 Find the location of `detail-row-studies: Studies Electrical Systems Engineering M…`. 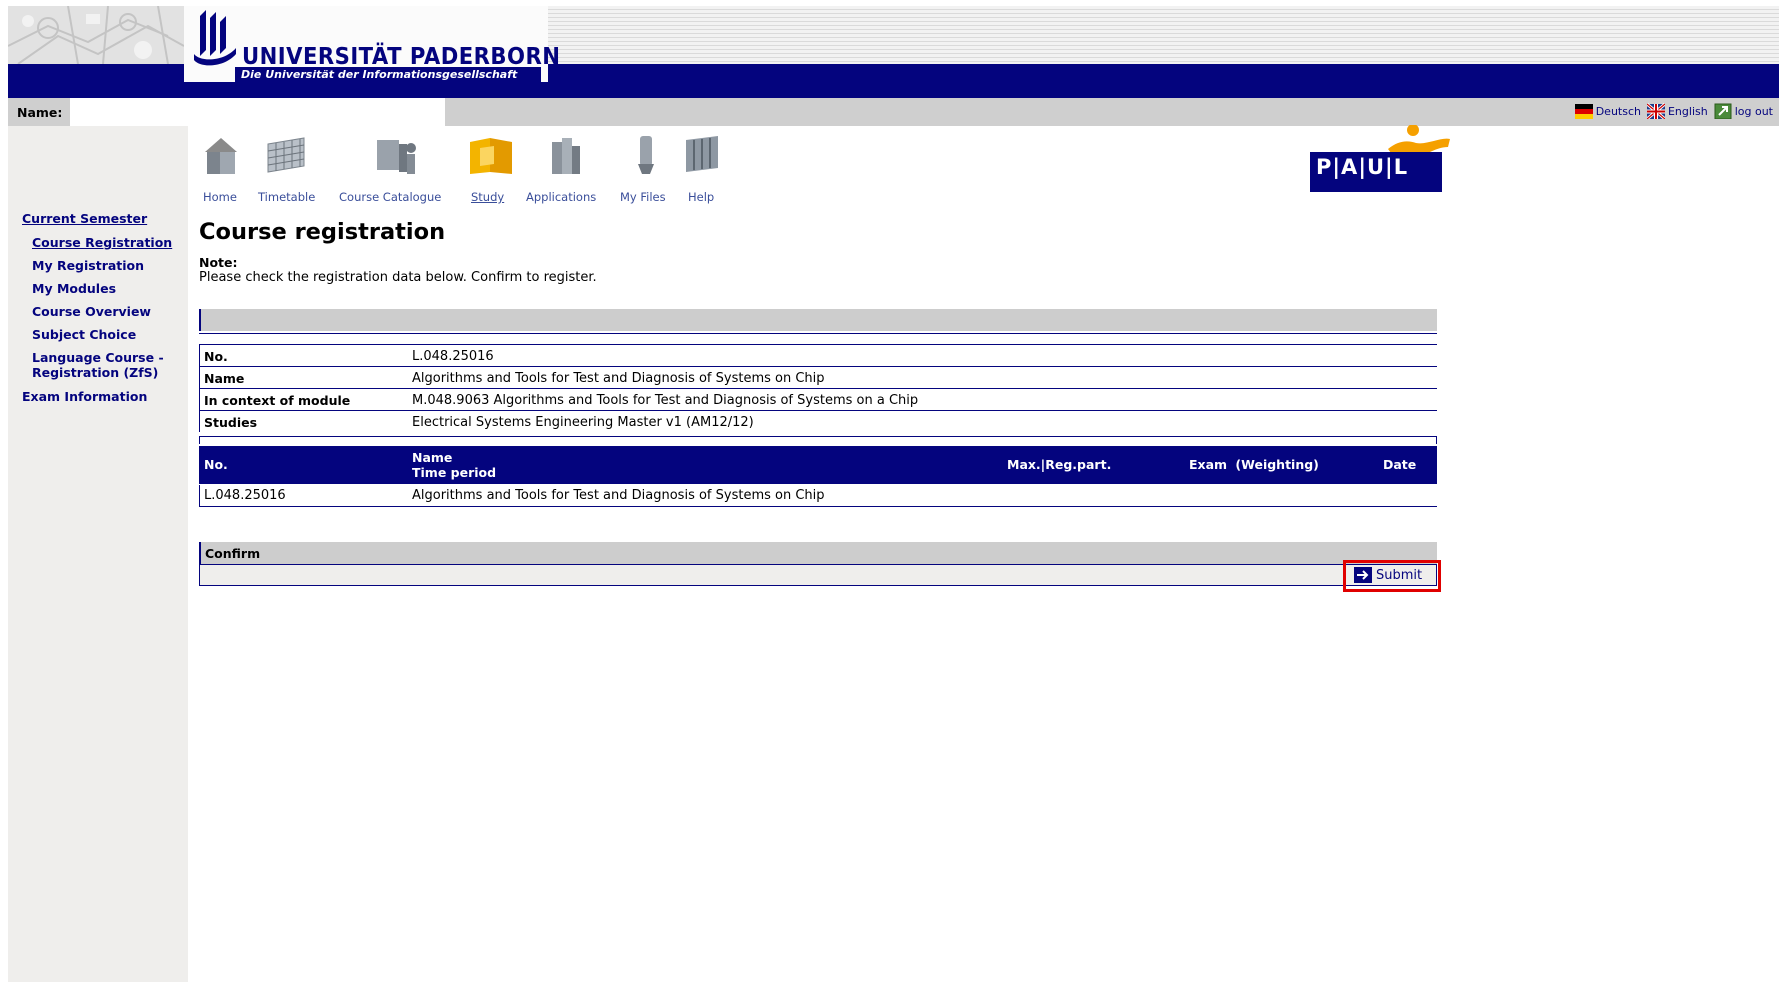

detail-row-studies: Studies Electrical Systems Engineering M… is located at coordinates (818, 421).